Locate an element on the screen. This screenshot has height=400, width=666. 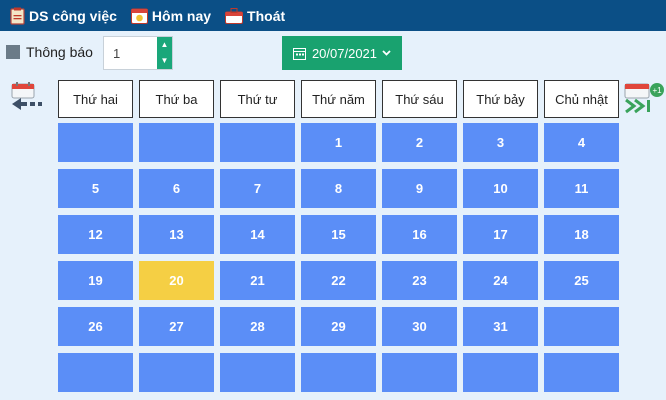
calendar-day-cell: 7 is located at coordinates (257, 188).